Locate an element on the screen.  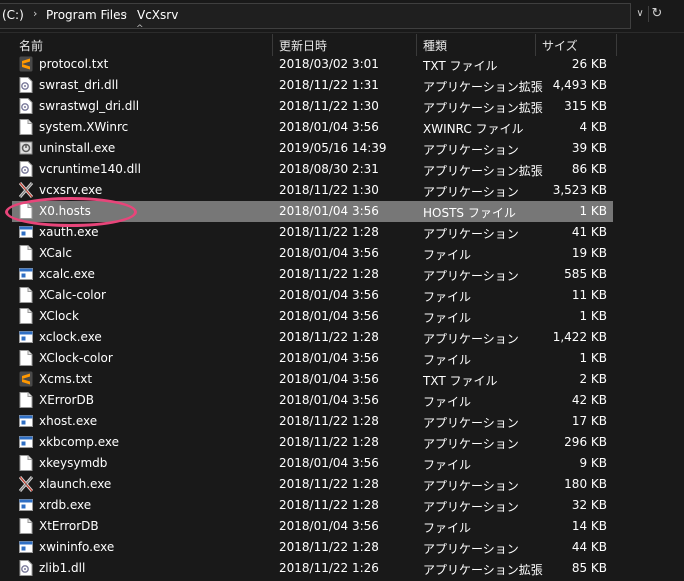
file-name: xauth.exe is located at coordinates (69, 232).